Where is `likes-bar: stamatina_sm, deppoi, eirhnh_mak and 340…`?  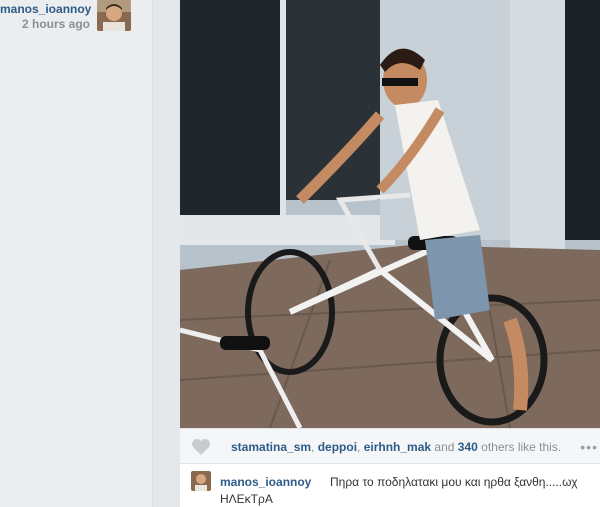 likes-bar: stamatina_sm, deppoi, eirhnh_mak and 340… is located at coordinates (390, 446).